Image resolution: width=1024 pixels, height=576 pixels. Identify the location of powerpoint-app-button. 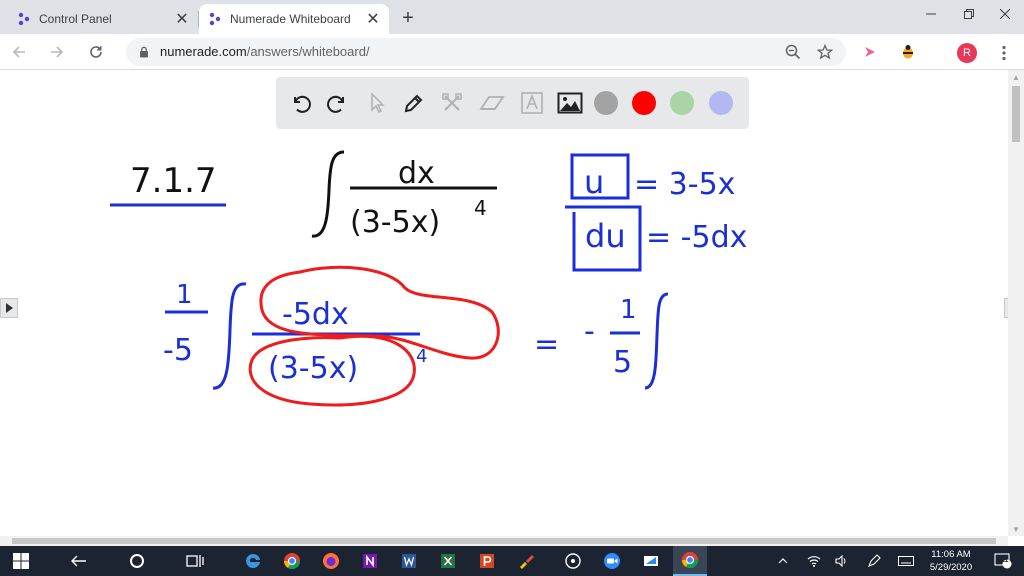
(487, 561).